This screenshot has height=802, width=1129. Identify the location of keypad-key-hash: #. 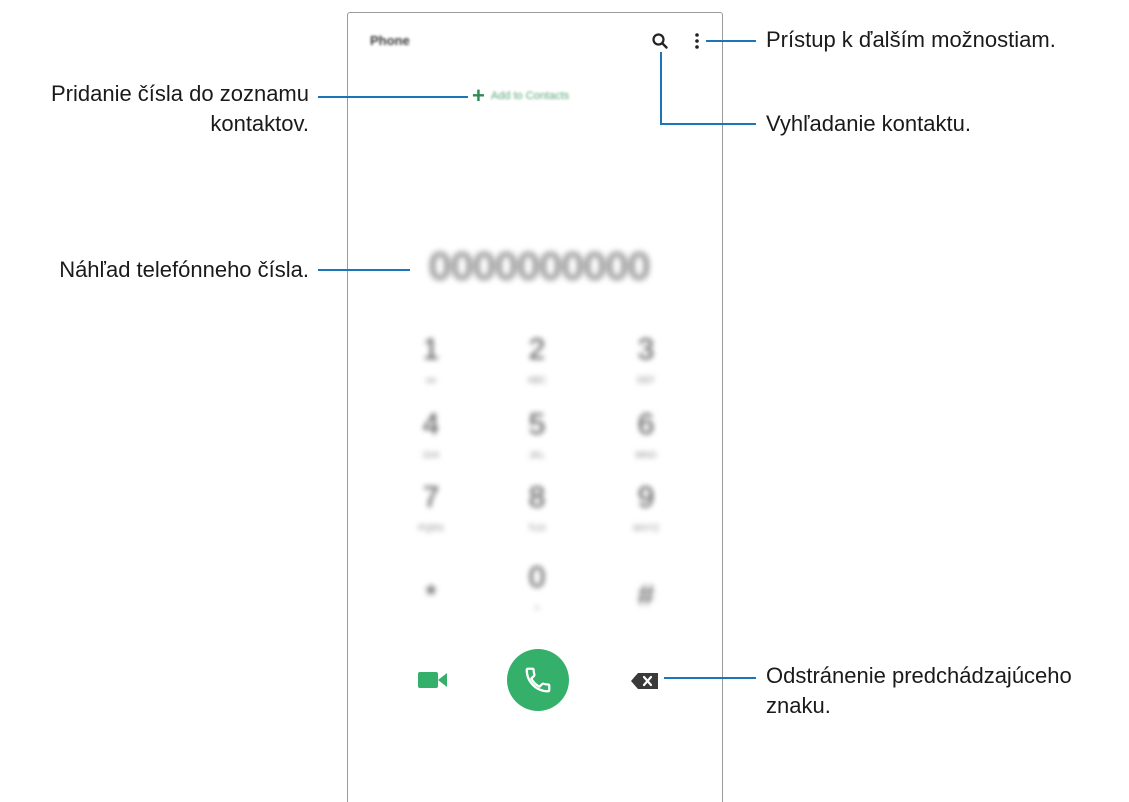
(646, 596).